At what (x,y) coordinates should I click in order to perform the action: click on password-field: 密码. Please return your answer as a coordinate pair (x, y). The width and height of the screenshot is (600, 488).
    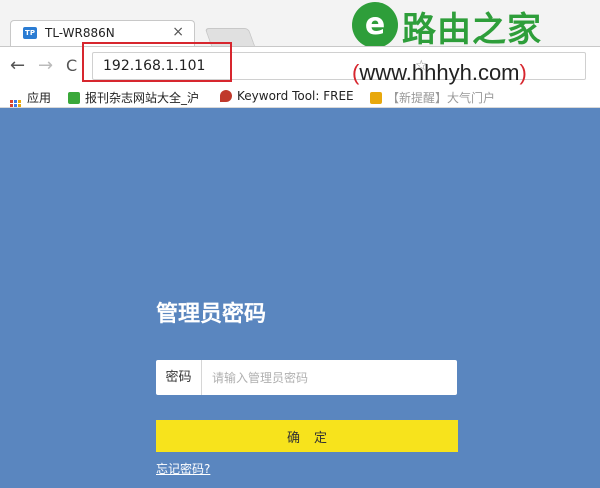
    Looking at the image, I should click on (306, 377).